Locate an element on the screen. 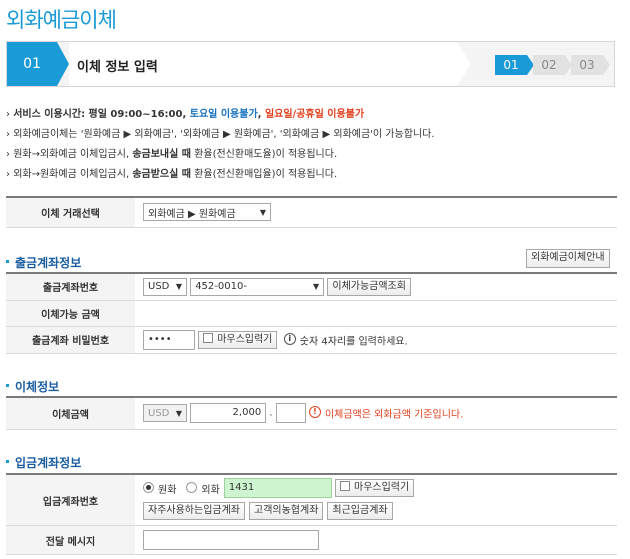  available-amount-value is located at coordinates (376, 313).